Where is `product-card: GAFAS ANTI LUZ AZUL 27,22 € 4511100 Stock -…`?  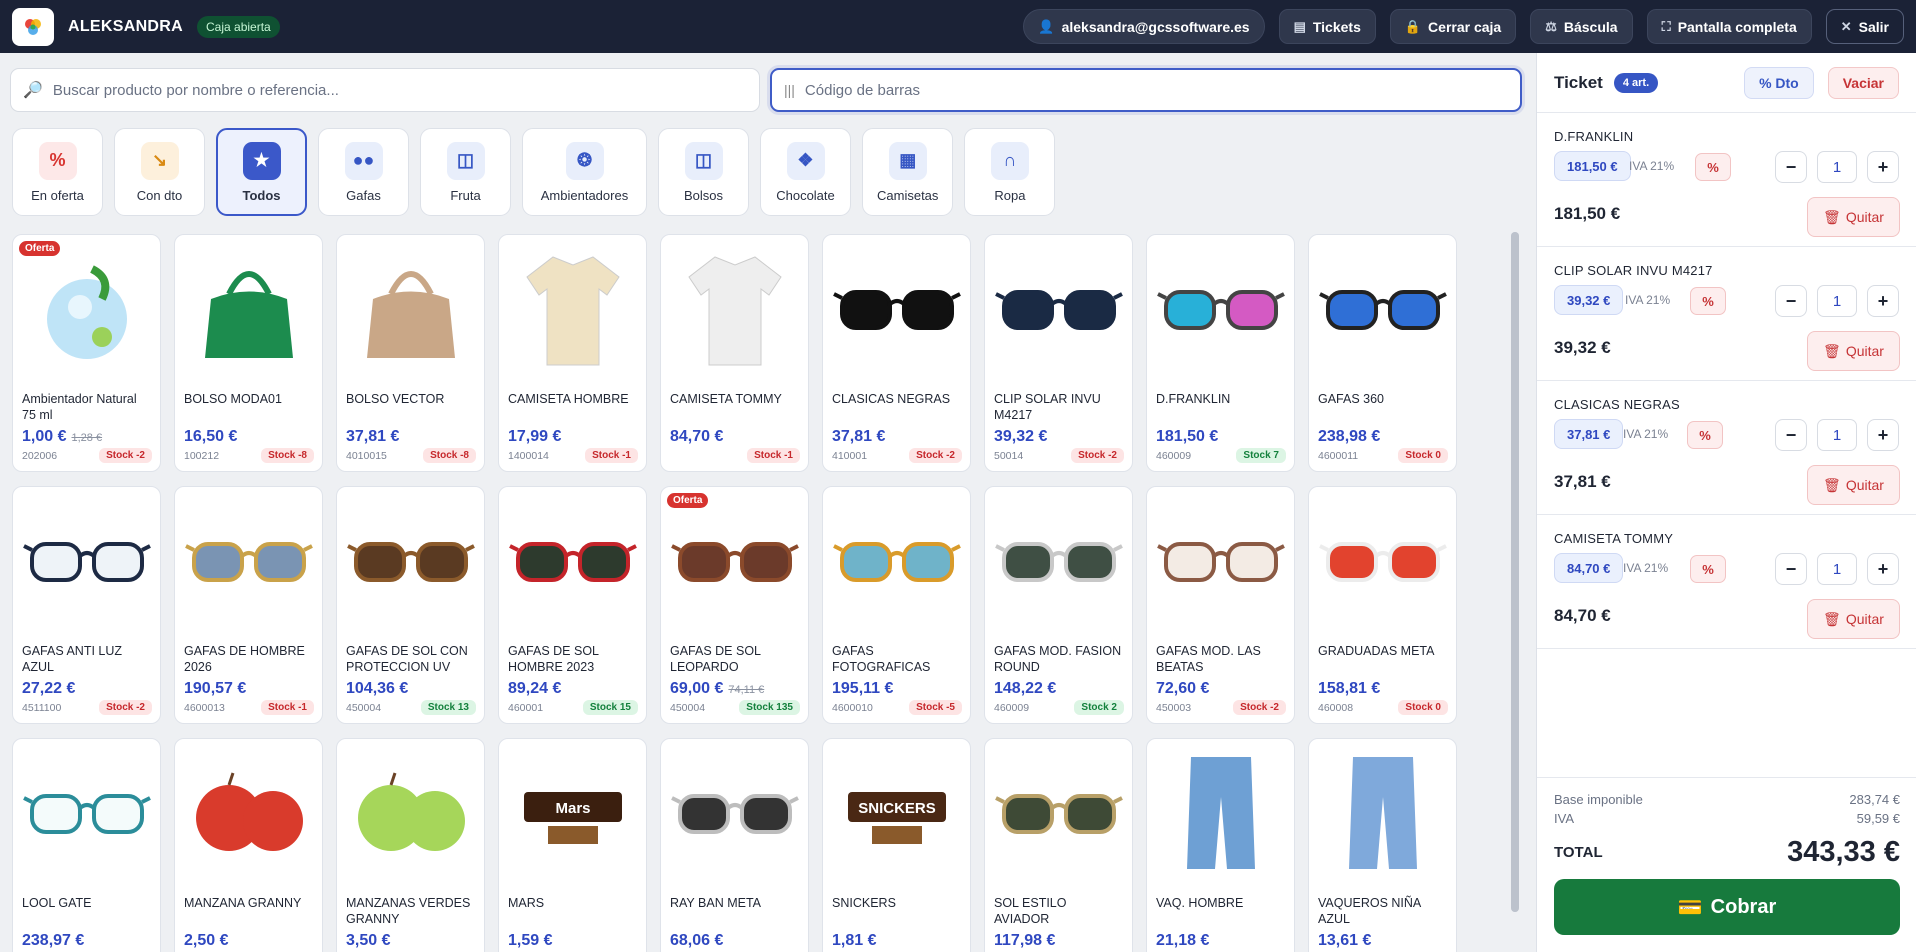
product-card: GAFAS ANTI LUZ AZUL 27,22 € 4511100 Stock -… is located at coordinates (86, 605).